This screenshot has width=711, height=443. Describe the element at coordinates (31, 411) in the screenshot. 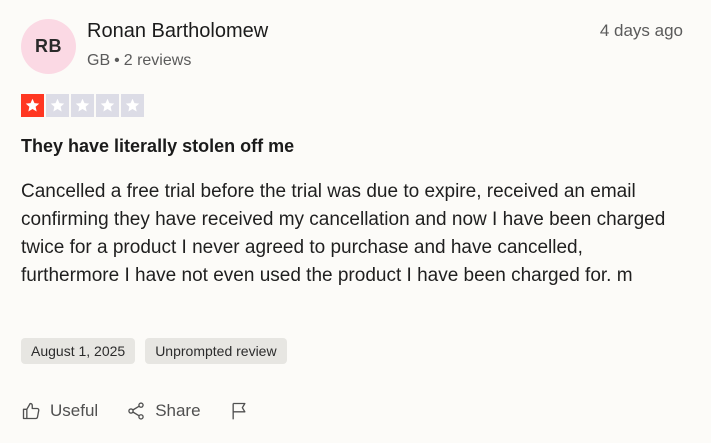

I see `thumbs-up-icon` at that location.